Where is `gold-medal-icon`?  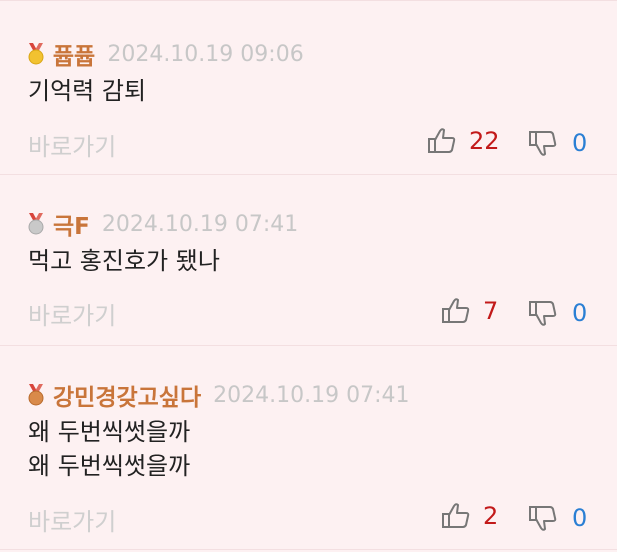
gold-medal-icon is located at coordinates (36, 54).